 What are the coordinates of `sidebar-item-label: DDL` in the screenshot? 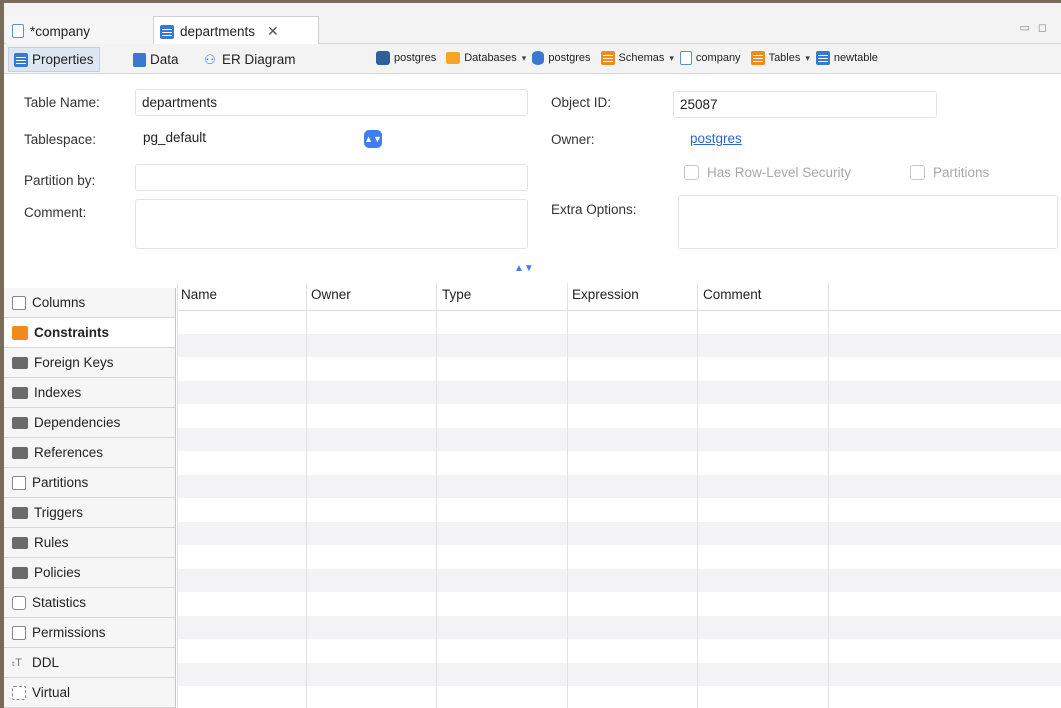 It's located at (46, 662).